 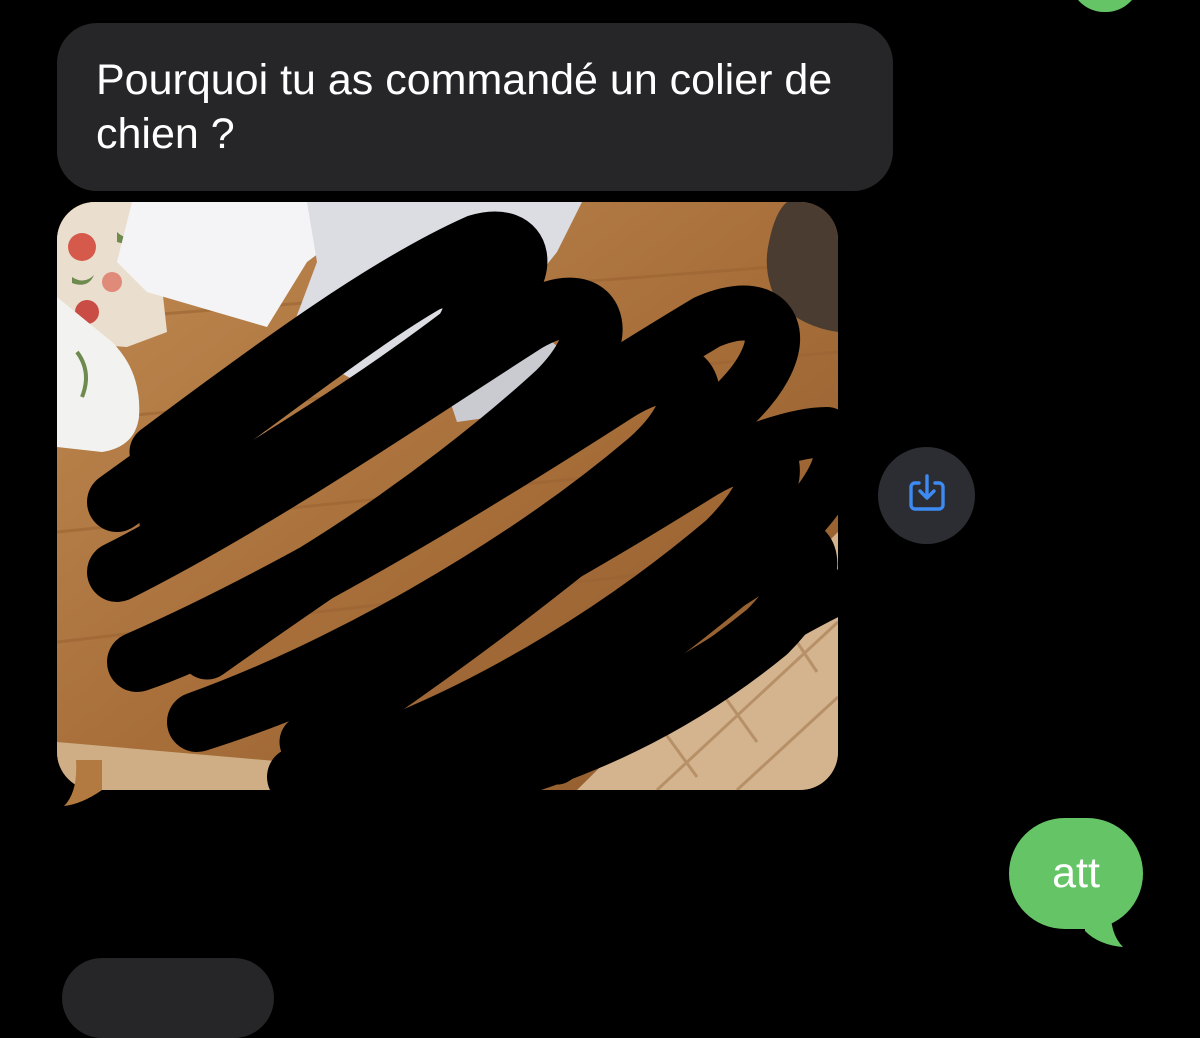 I want to click on save-photo-button, so click(x=926, y=495).